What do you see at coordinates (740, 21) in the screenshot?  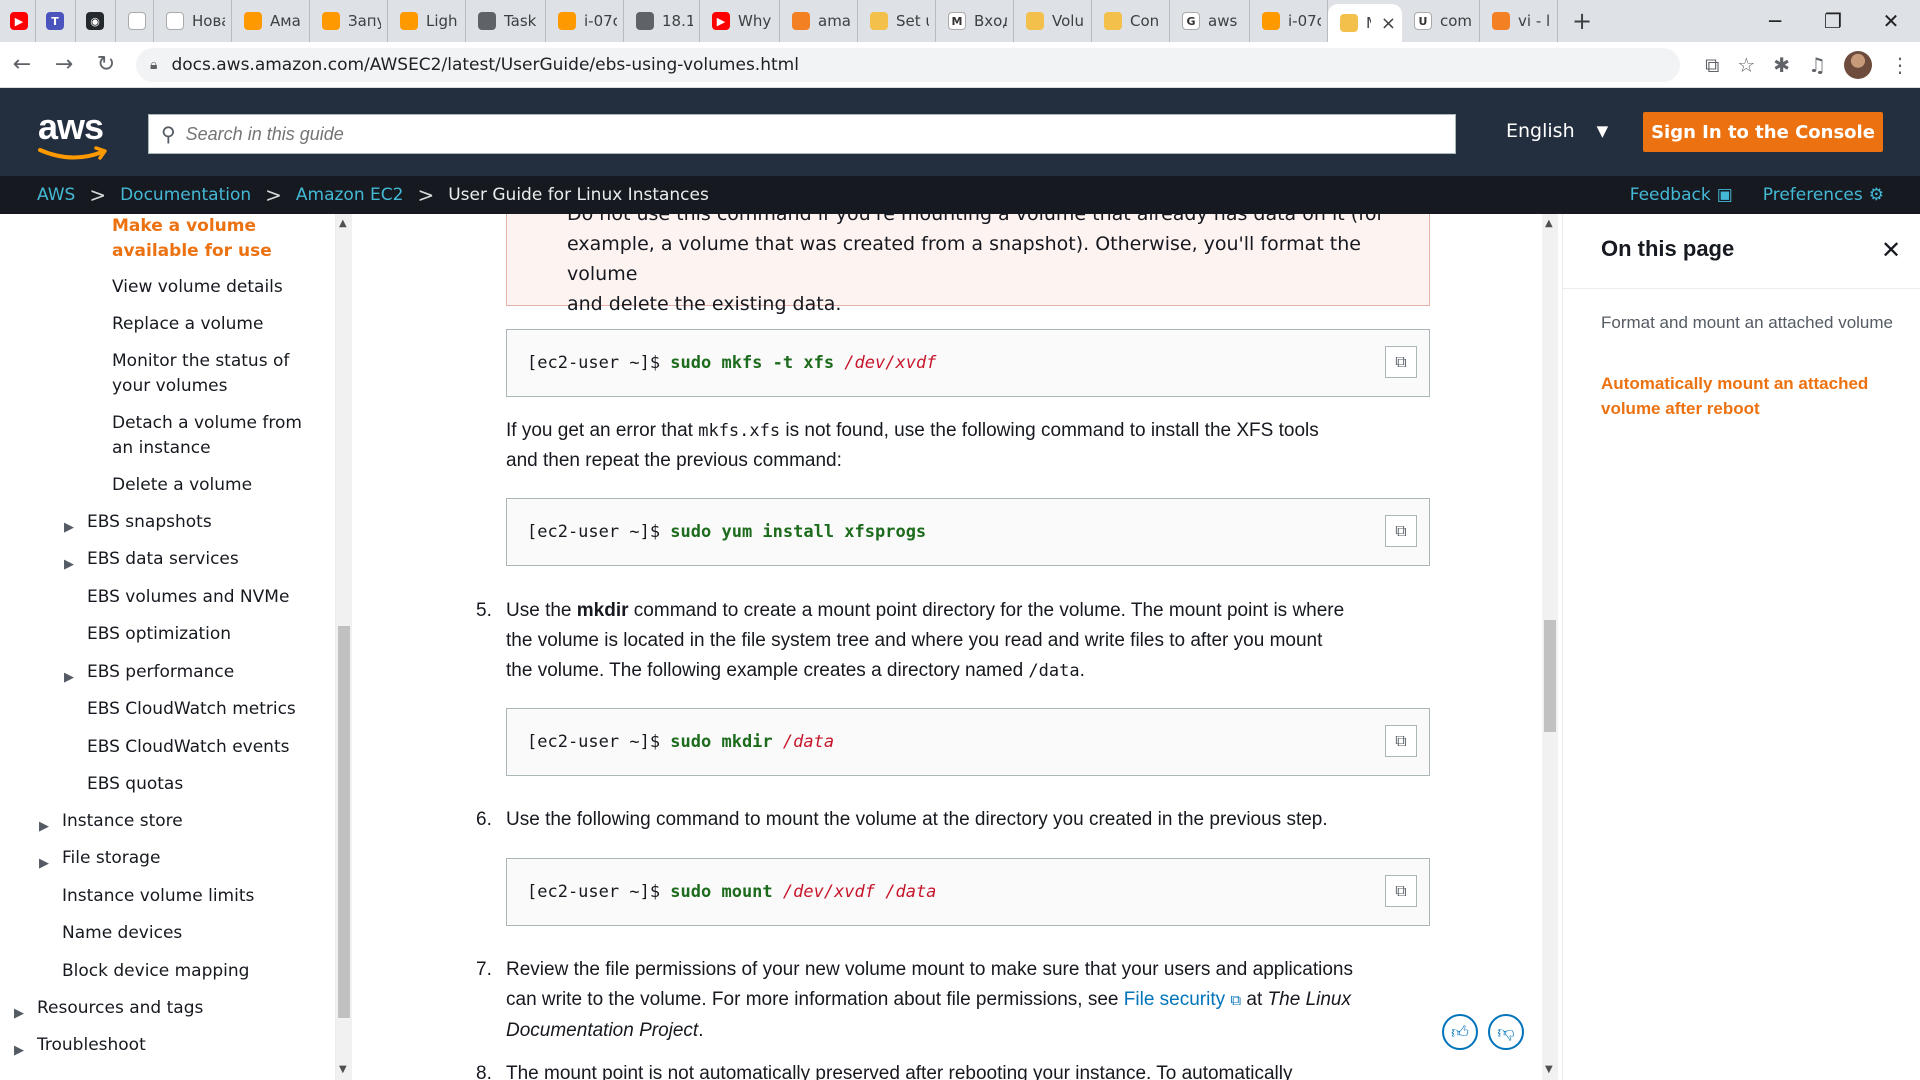 I see `browser-tab: ▶ Why` at bounding box center [740, 21].